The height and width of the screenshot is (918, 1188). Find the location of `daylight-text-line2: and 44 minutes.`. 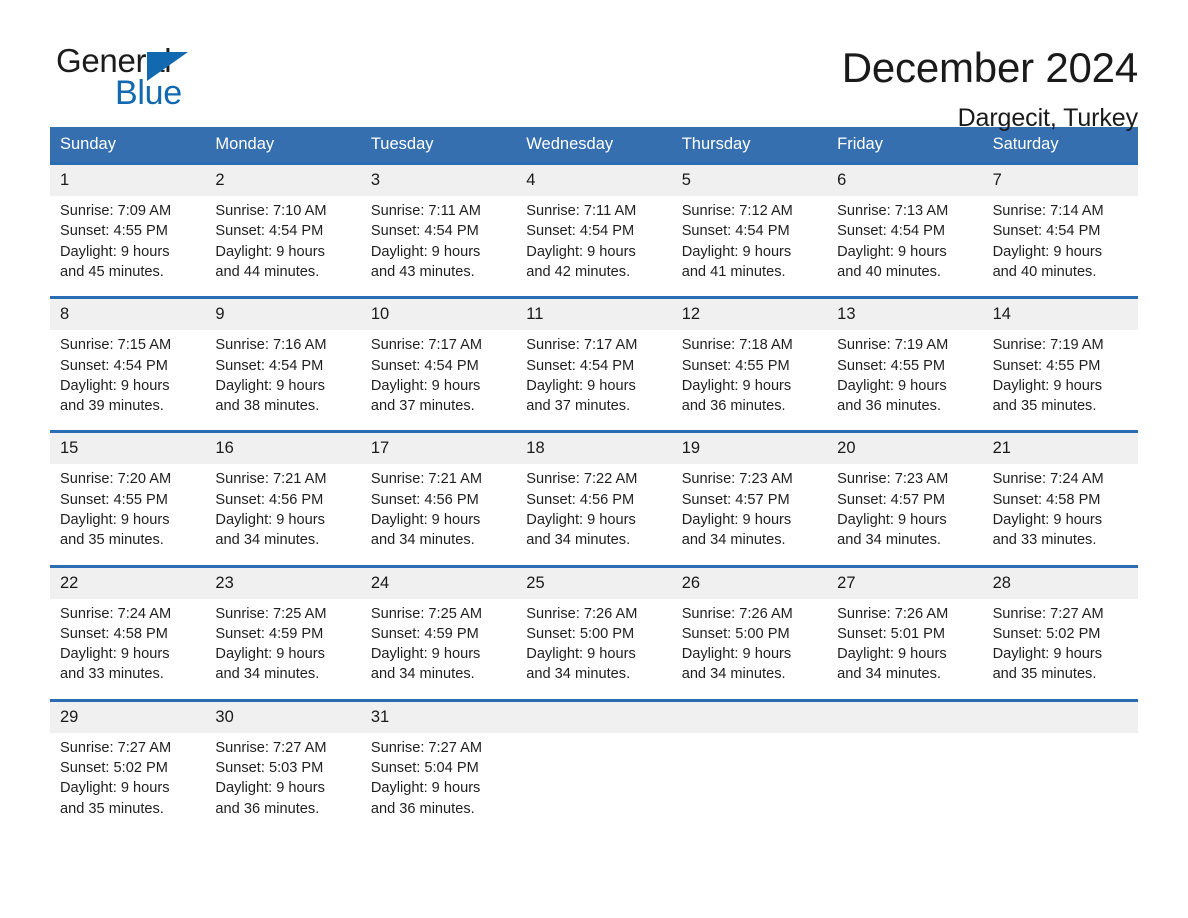

daylight-text-line2: and 44 minutes. is located at coordinates (267, 272).